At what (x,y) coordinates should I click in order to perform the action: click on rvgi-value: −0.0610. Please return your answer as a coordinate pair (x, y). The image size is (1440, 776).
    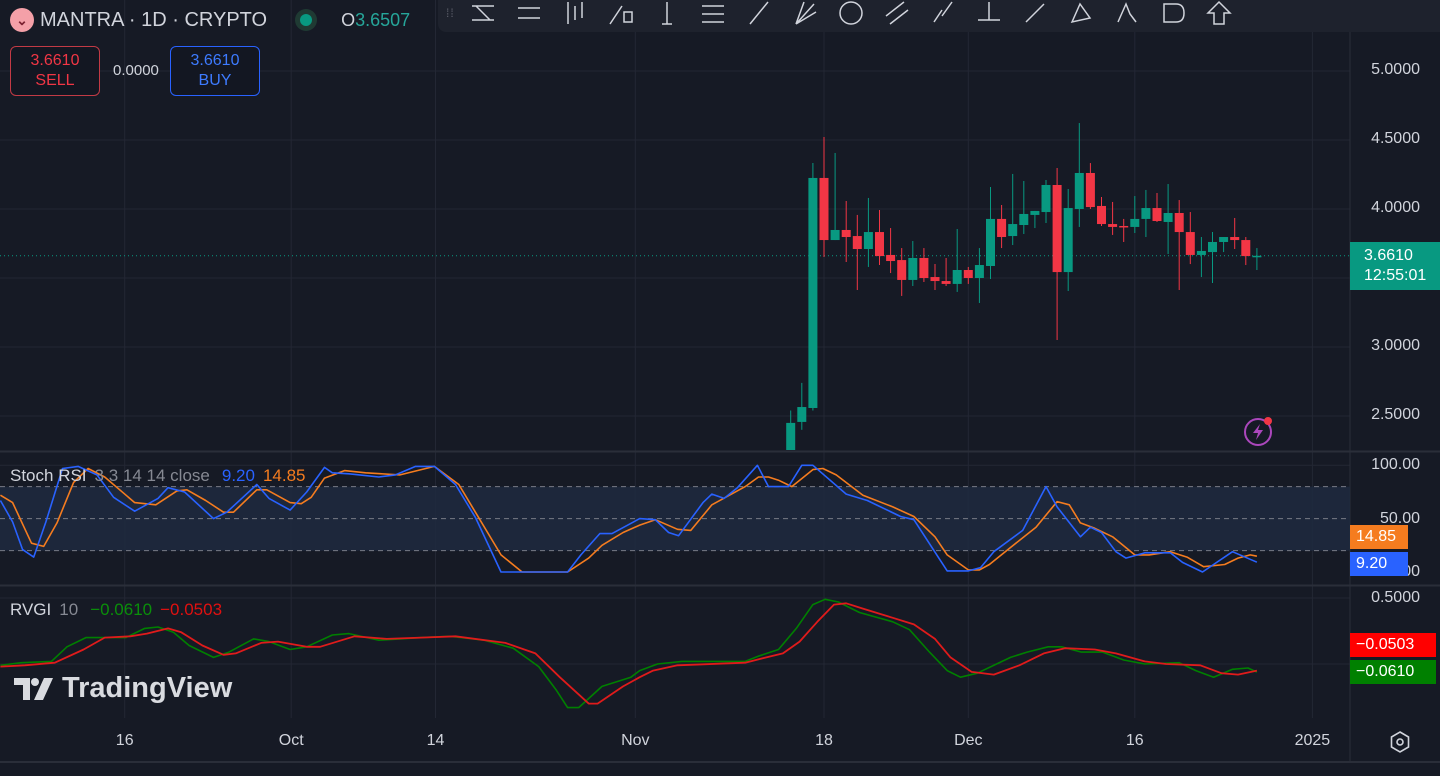
    Looking at the image, I should click on (121, 609).